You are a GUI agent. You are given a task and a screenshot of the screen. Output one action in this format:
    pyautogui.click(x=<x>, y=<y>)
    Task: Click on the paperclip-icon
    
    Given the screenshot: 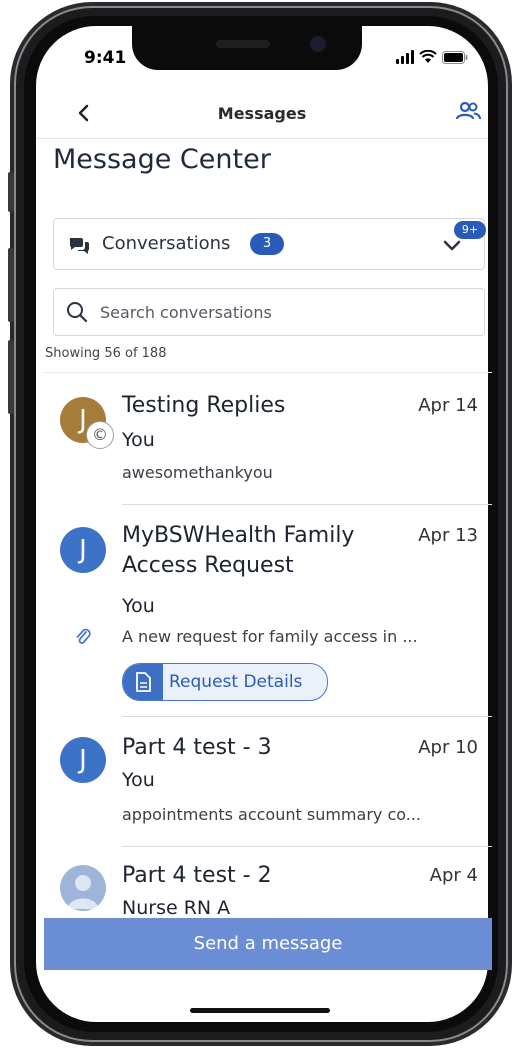 What is the action you would take?
    pyautogui.click(x=83, y=636)
    